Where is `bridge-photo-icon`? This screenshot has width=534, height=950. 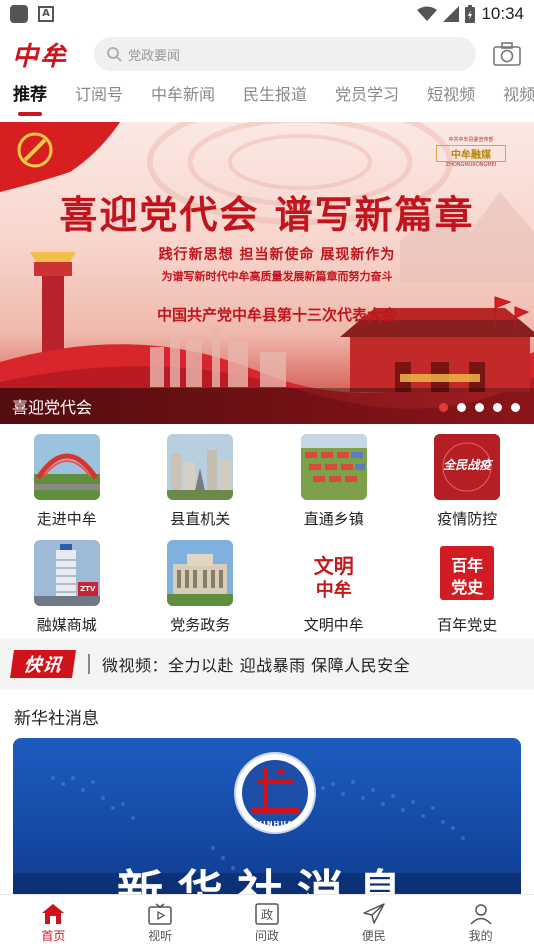 bridge-photo-icon is located at coordinates (66, 467).